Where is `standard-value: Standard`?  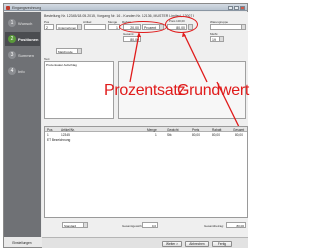 standard-value: Standard is located at coordinates (70, 226).